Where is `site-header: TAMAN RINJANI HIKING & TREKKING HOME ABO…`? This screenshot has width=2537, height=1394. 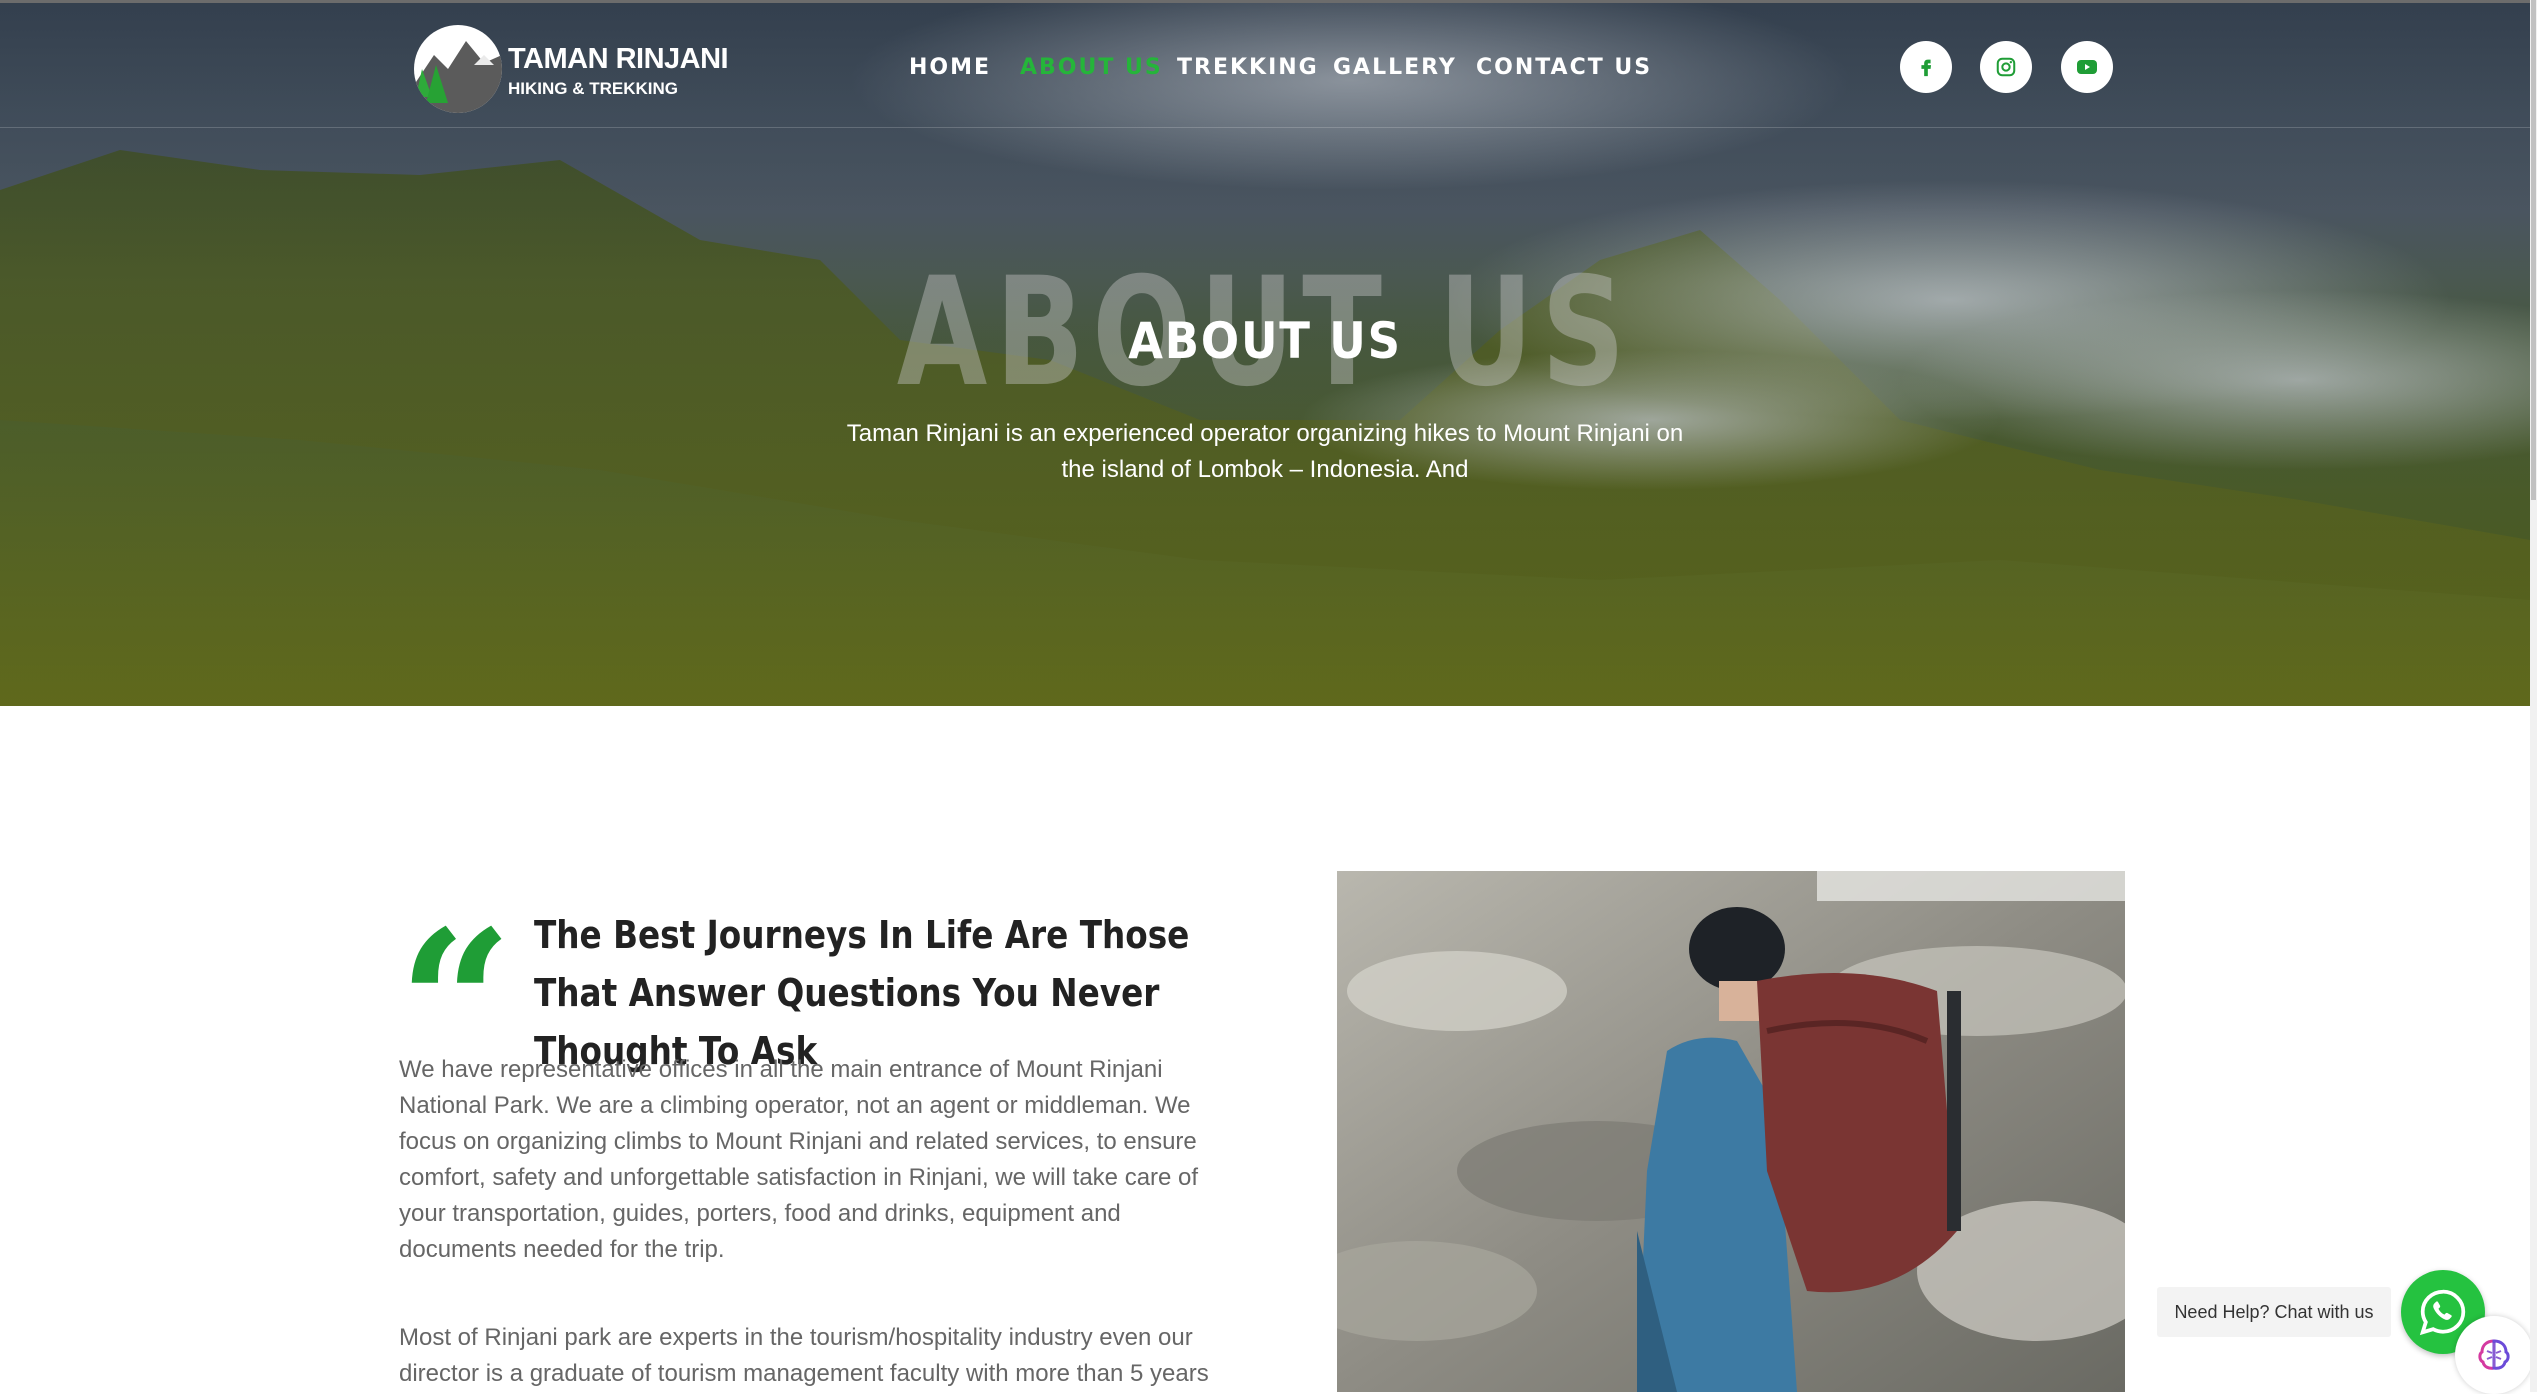
site-header: TAMAN RINJANI HIKING & TREKKING HOME ABO… is located at coordinates (1265, 64).